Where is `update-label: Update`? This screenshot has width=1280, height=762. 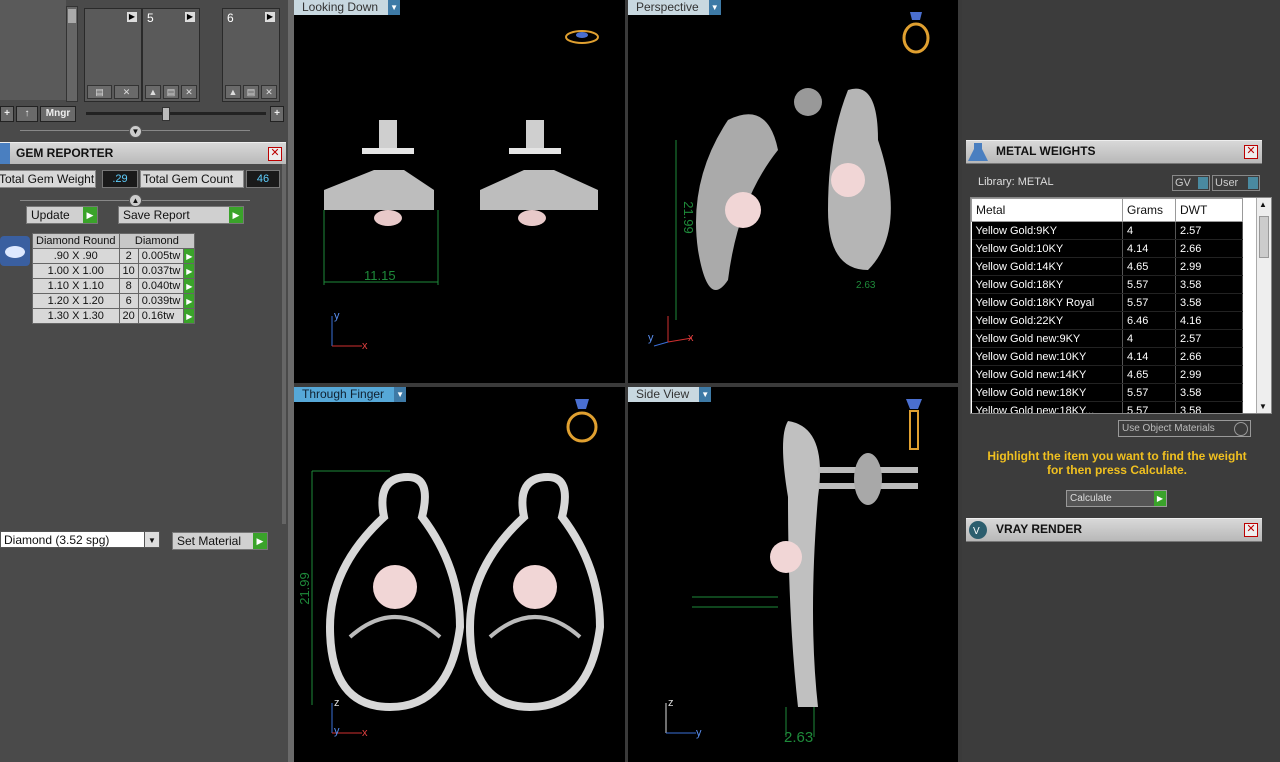 update-label: Update is located at coordinates (50, 215).